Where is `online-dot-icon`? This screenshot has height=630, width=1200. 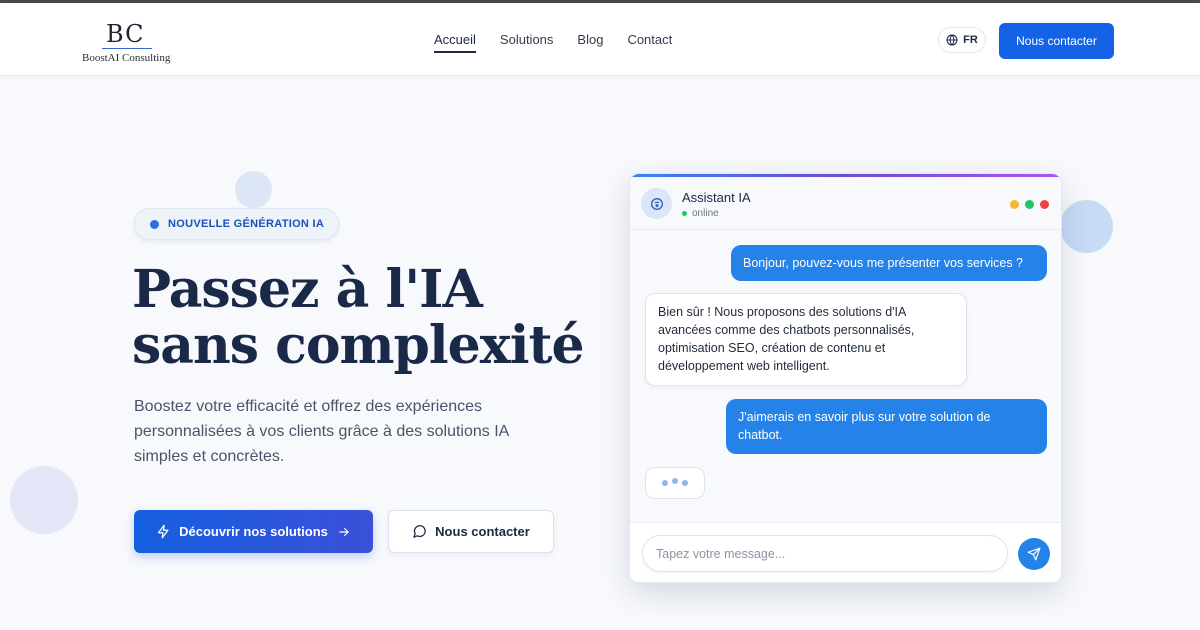
online-dot-icon is located at coordinates (684, 213).